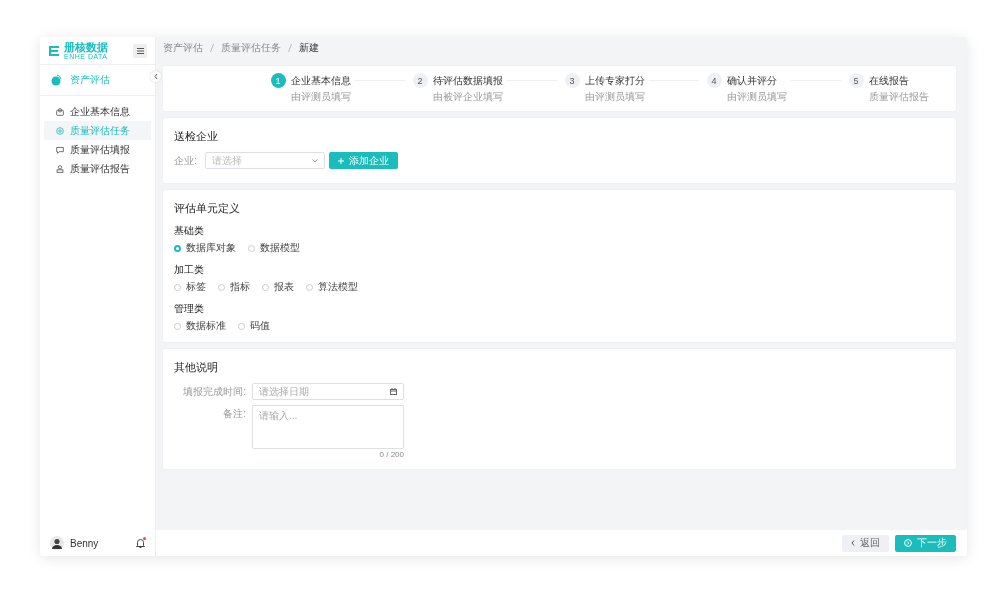  I want to click on bell-icon, so click(140, 543).